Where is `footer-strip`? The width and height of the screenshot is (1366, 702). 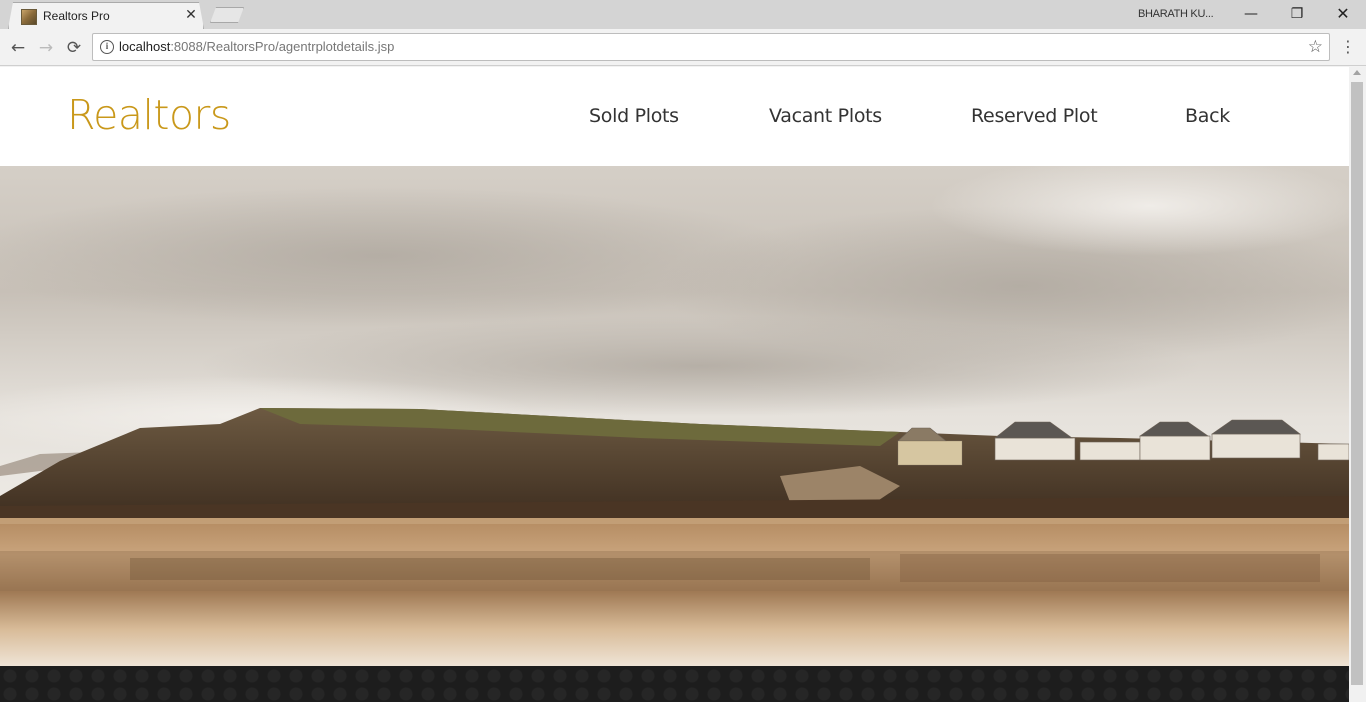
footer-strip is located at coordinates (674, 684).